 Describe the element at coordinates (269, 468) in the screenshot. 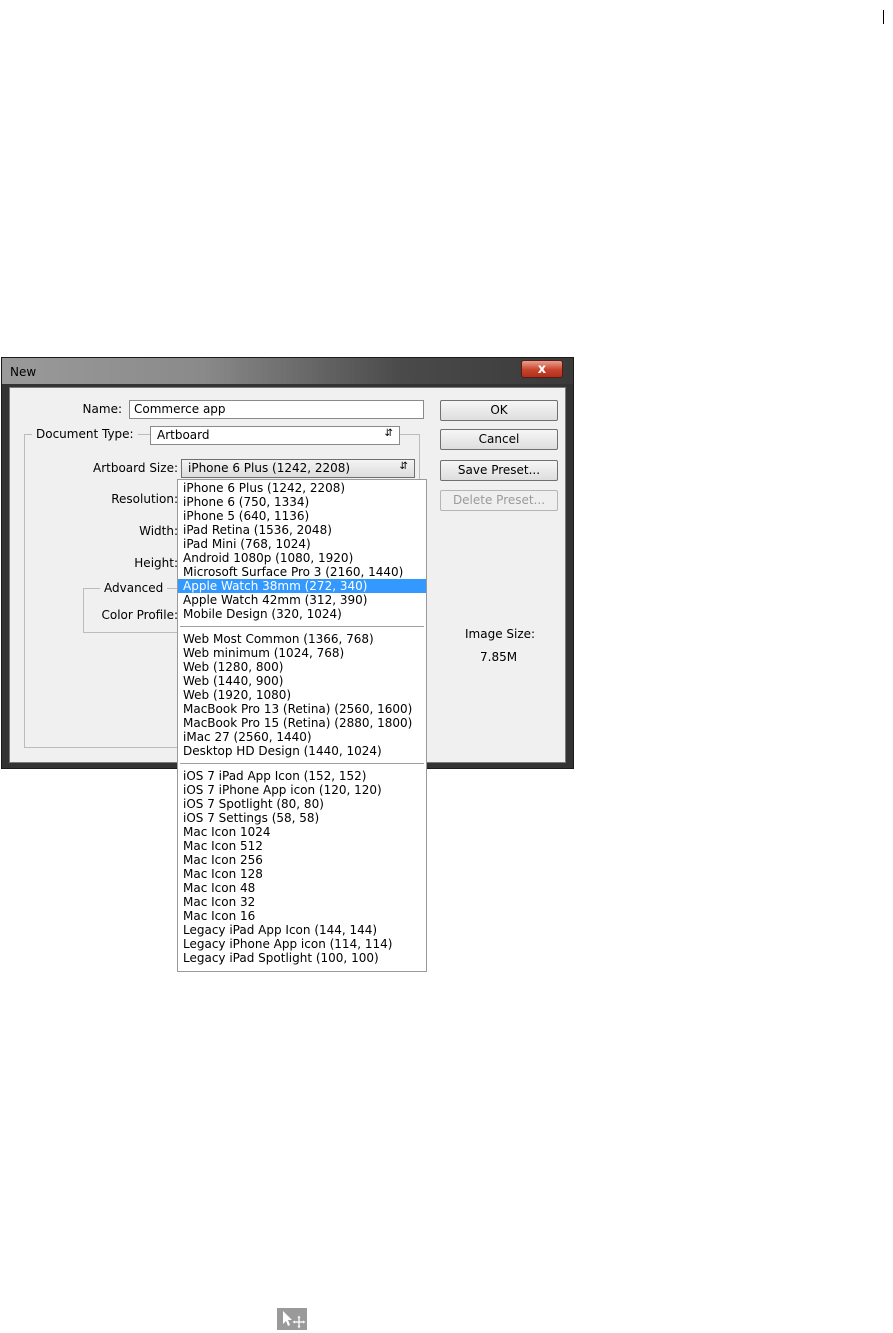

I see `artboard-size-value: iPhone 6 Plus (1242, 2208)` at that location.